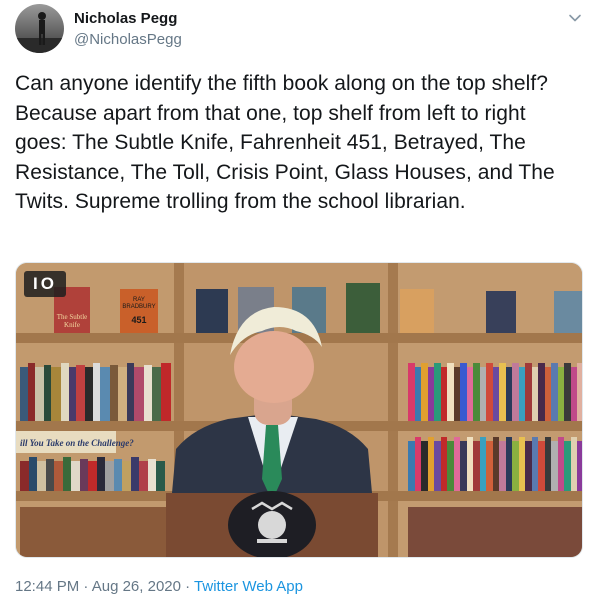 The image size is (598, 602). What do you see at coordinates (72, 325) in the screenshot?
I see `svg-text: Knife` at bounding box center [72, 325].